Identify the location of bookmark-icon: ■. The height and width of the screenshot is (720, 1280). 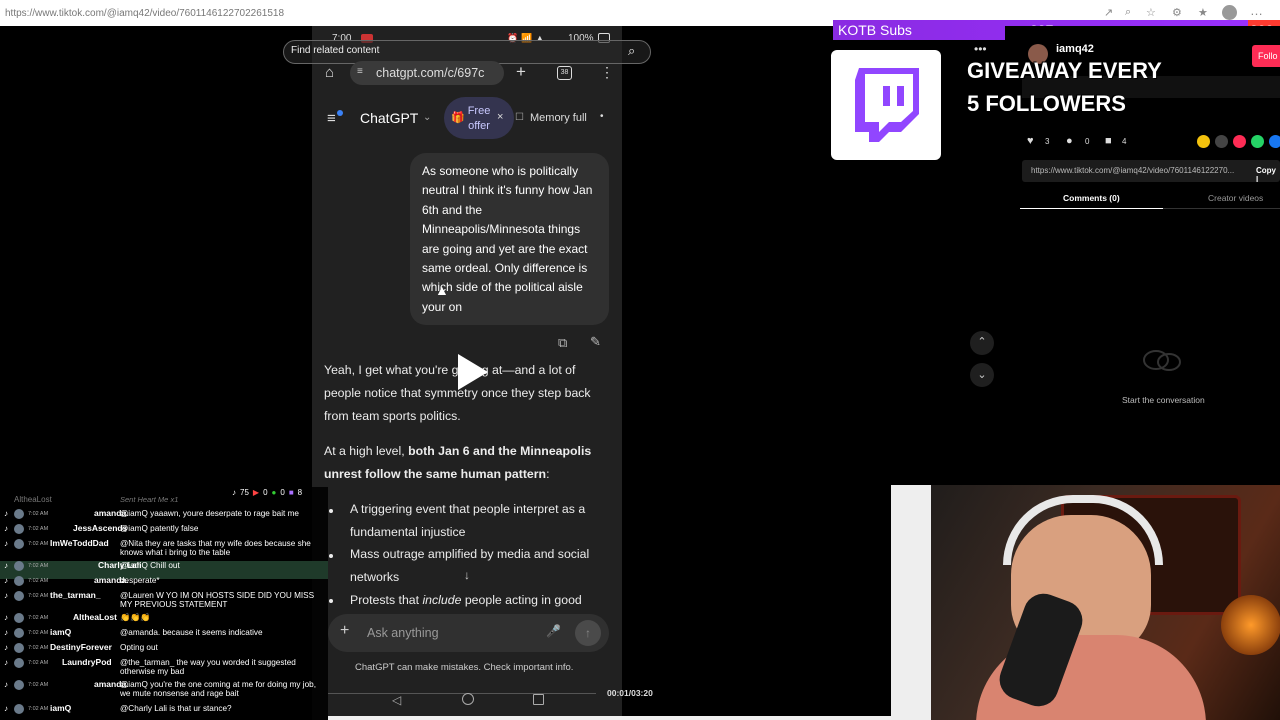
(1108, 141).